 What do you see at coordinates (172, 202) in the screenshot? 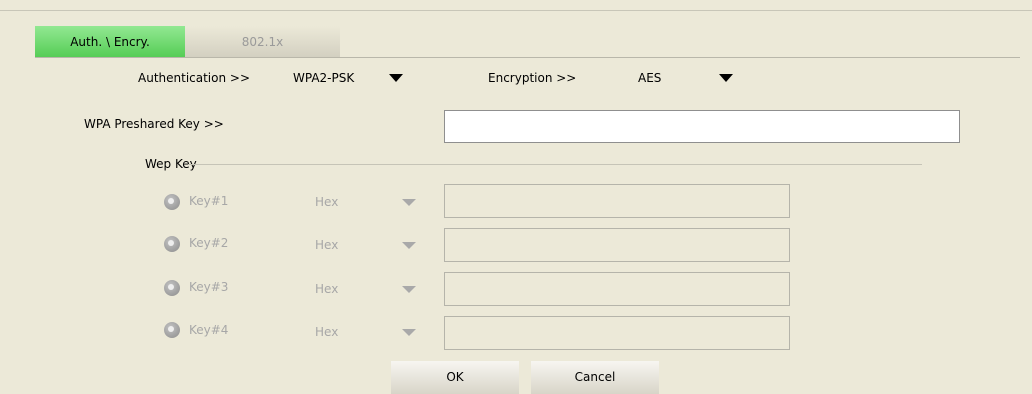
I see `key1-radio-icon` at bounding box center [172, 202].